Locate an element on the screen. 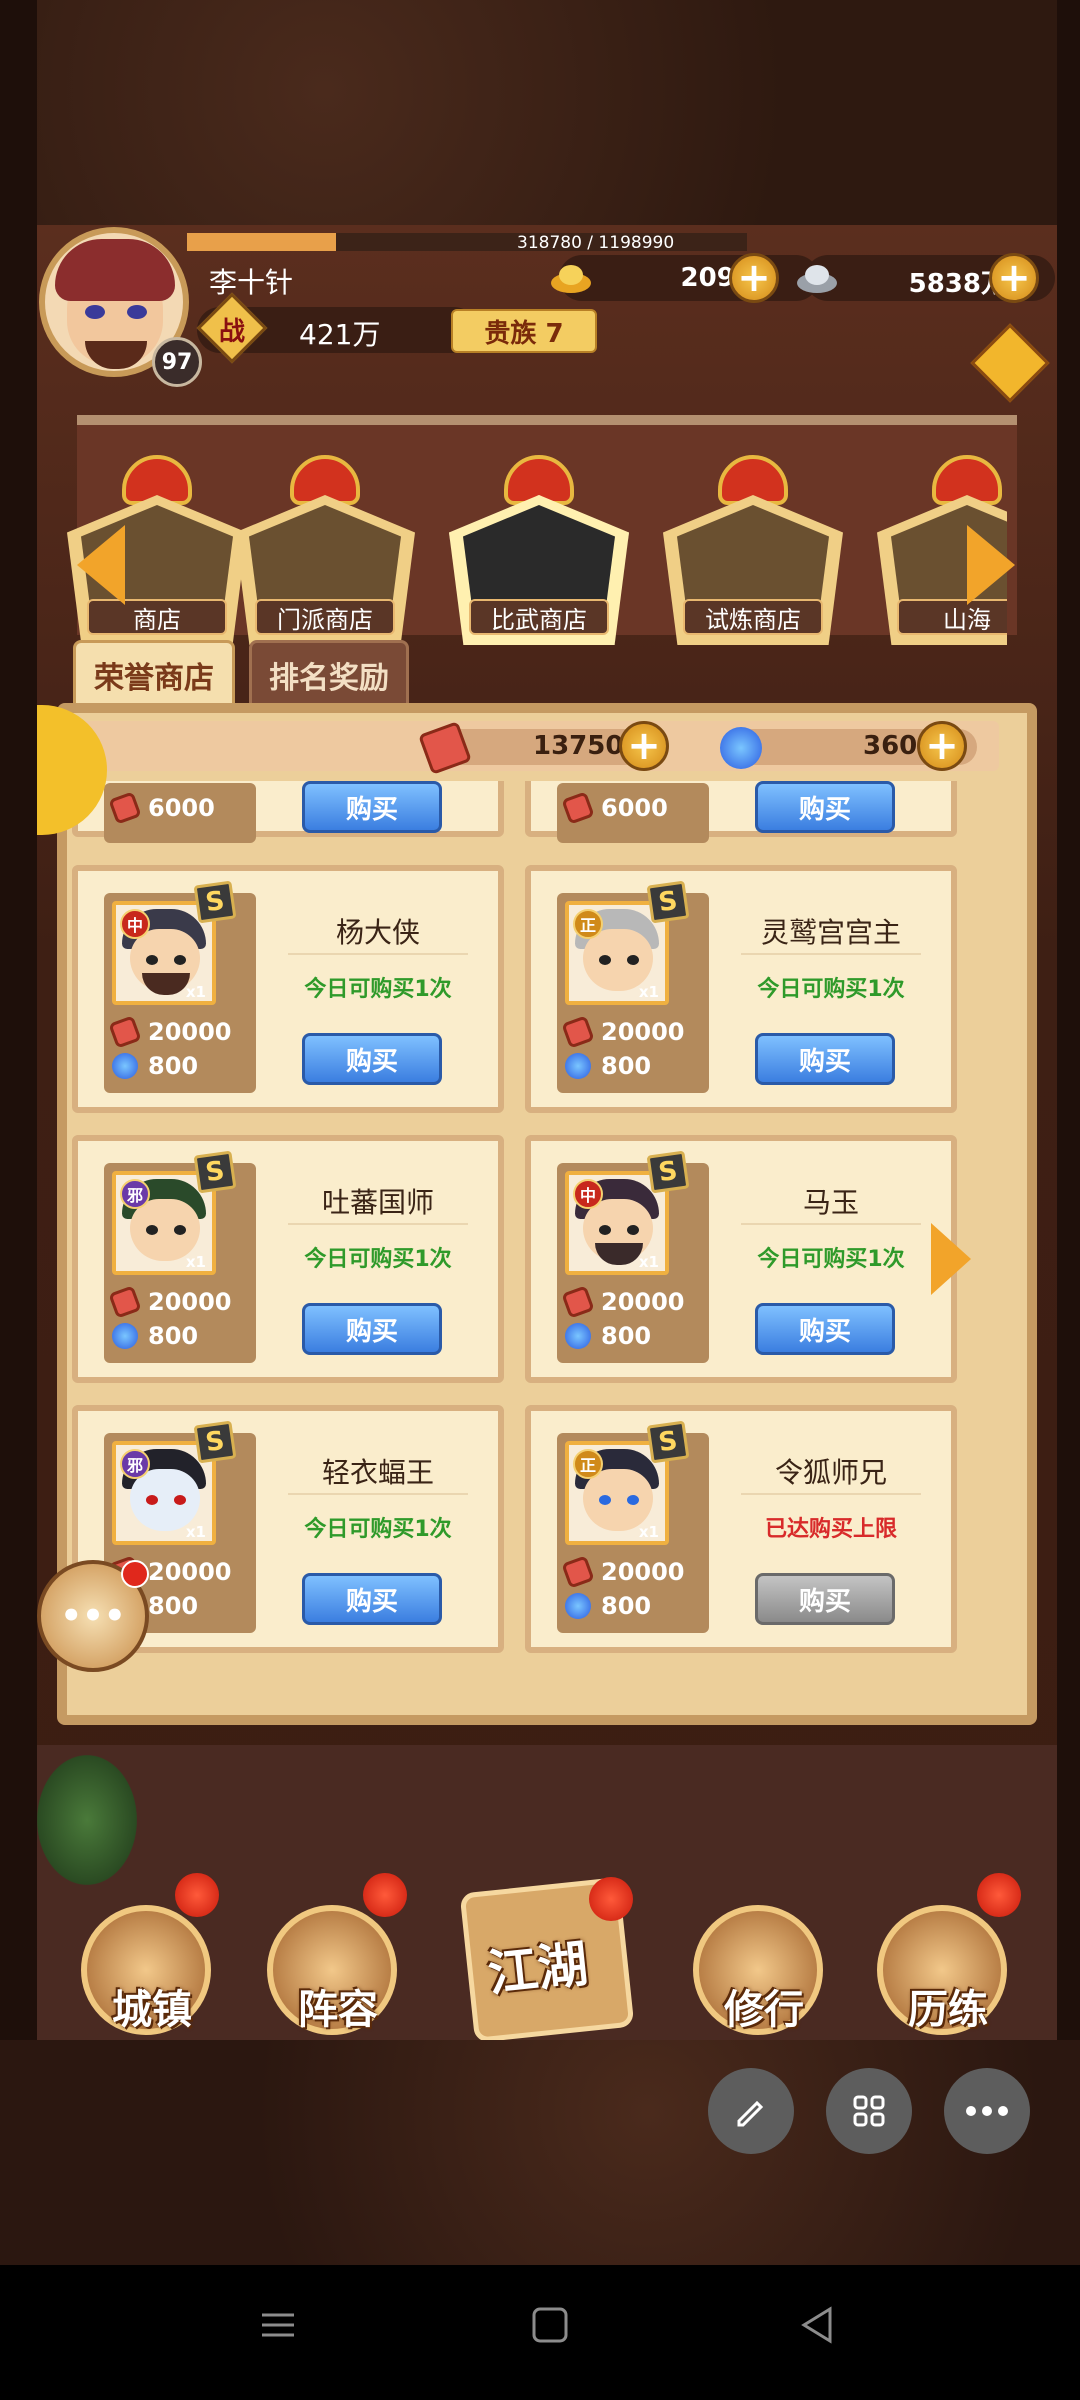  nav-label: 历练 is located at coordinates (948, 2010).